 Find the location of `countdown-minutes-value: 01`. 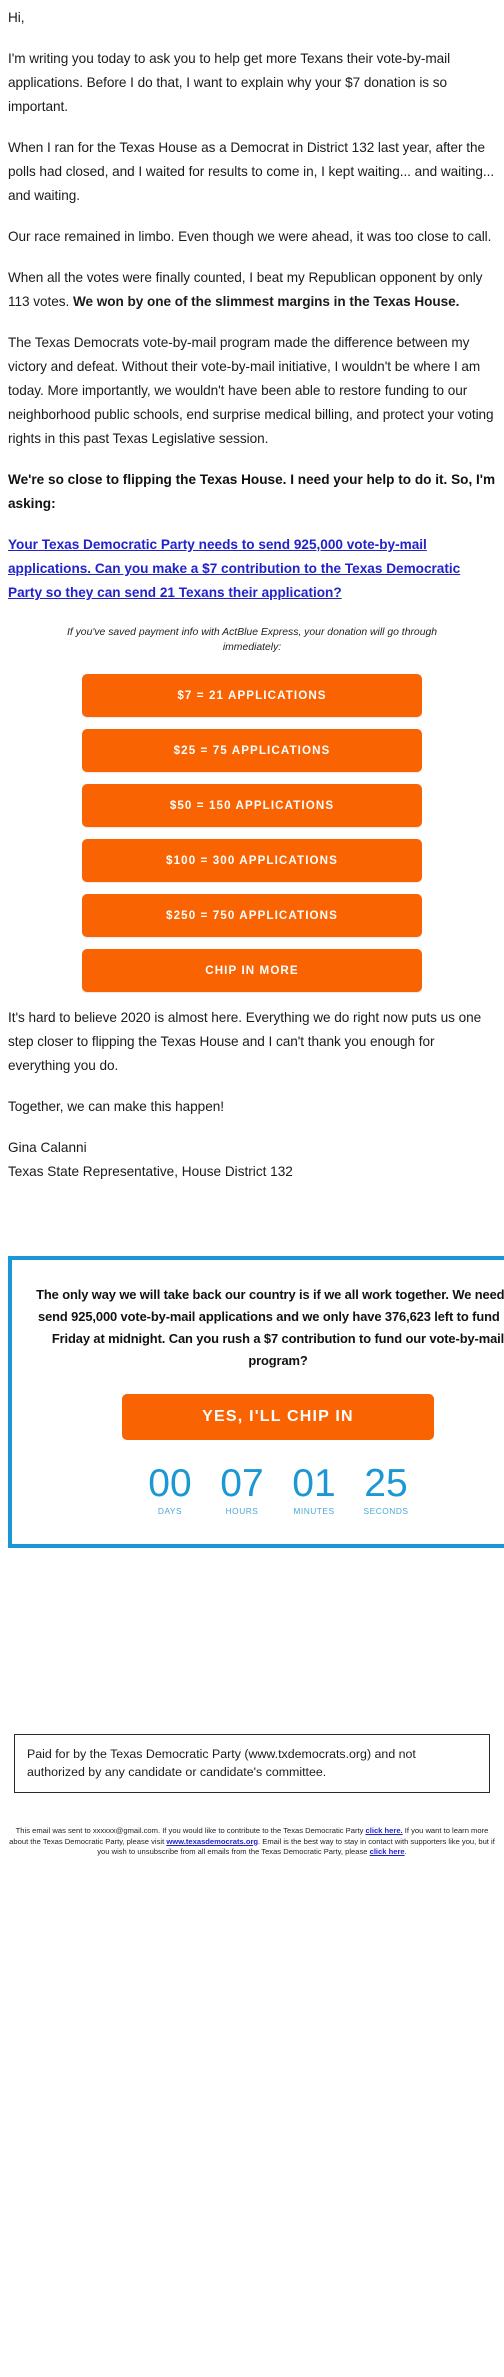

countdown-minutes-value: 01 is located at coordinates (314, 1483).